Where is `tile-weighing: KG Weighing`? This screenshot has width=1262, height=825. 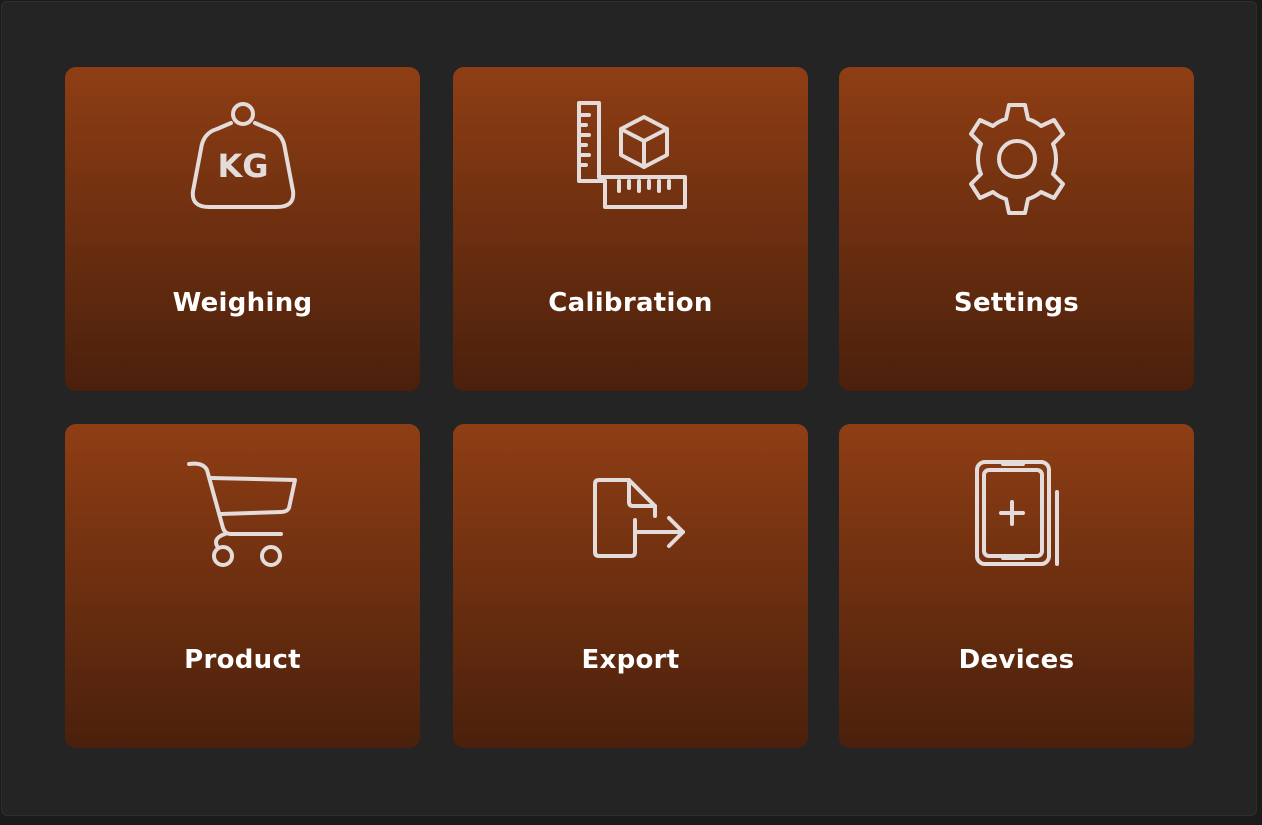 tile-weighing: KG Weighing is located at coordinates (242, 229).